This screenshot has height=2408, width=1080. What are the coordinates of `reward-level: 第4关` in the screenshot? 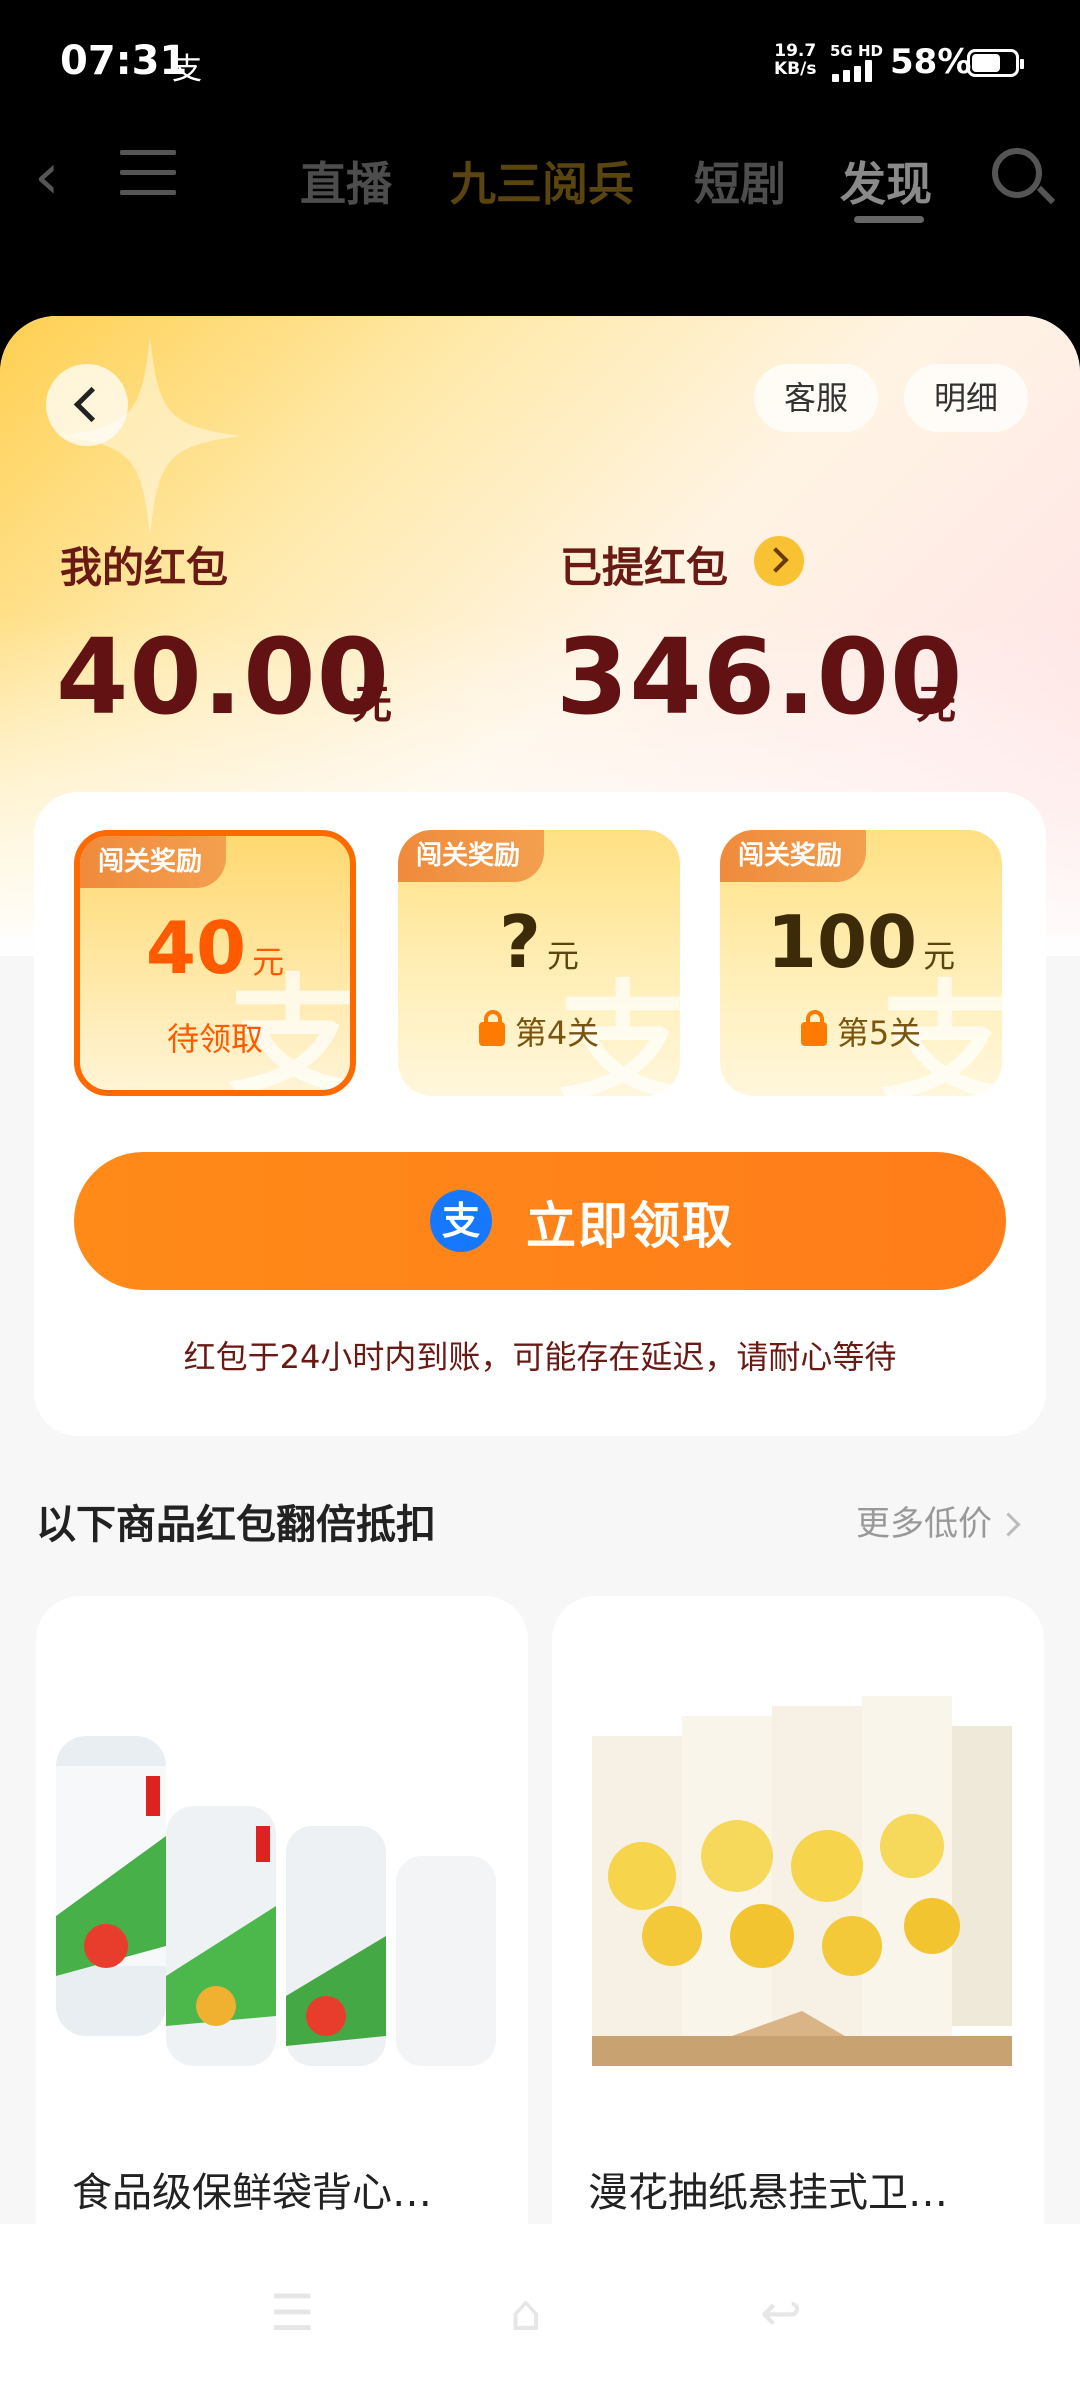 It's located at (557, 1033).